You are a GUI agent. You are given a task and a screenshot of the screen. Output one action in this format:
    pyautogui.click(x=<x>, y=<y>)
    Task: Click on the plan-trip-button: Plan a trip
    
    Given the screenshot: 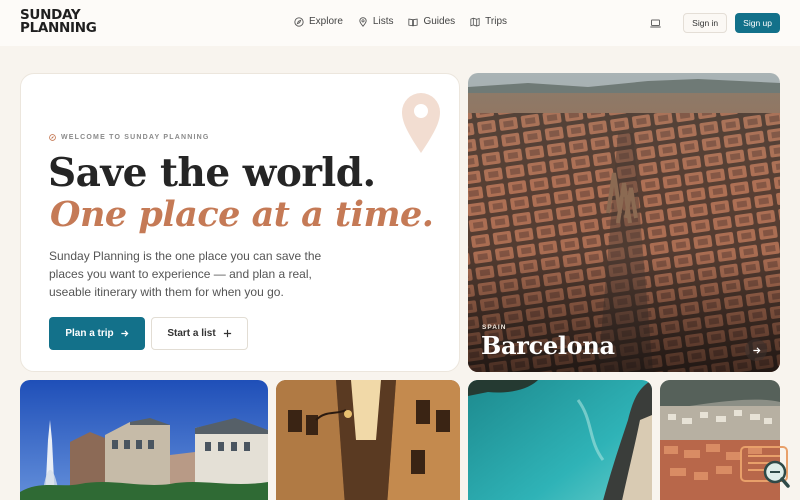 What is the action you would take?
    pyautogui.click(x=97, y=333)
    